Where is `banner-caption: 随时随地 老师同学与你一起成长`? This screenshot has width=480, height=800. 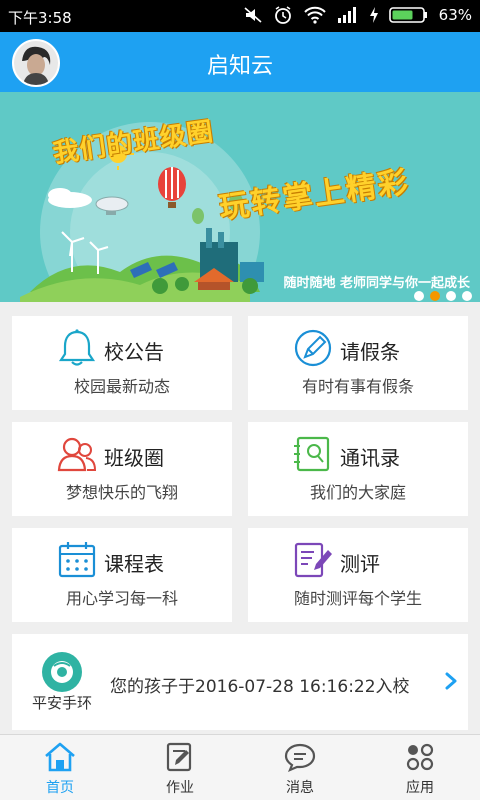 banner-caption: 随时随地 老师同学与你一起成长 is located at coordinates (376, 283).